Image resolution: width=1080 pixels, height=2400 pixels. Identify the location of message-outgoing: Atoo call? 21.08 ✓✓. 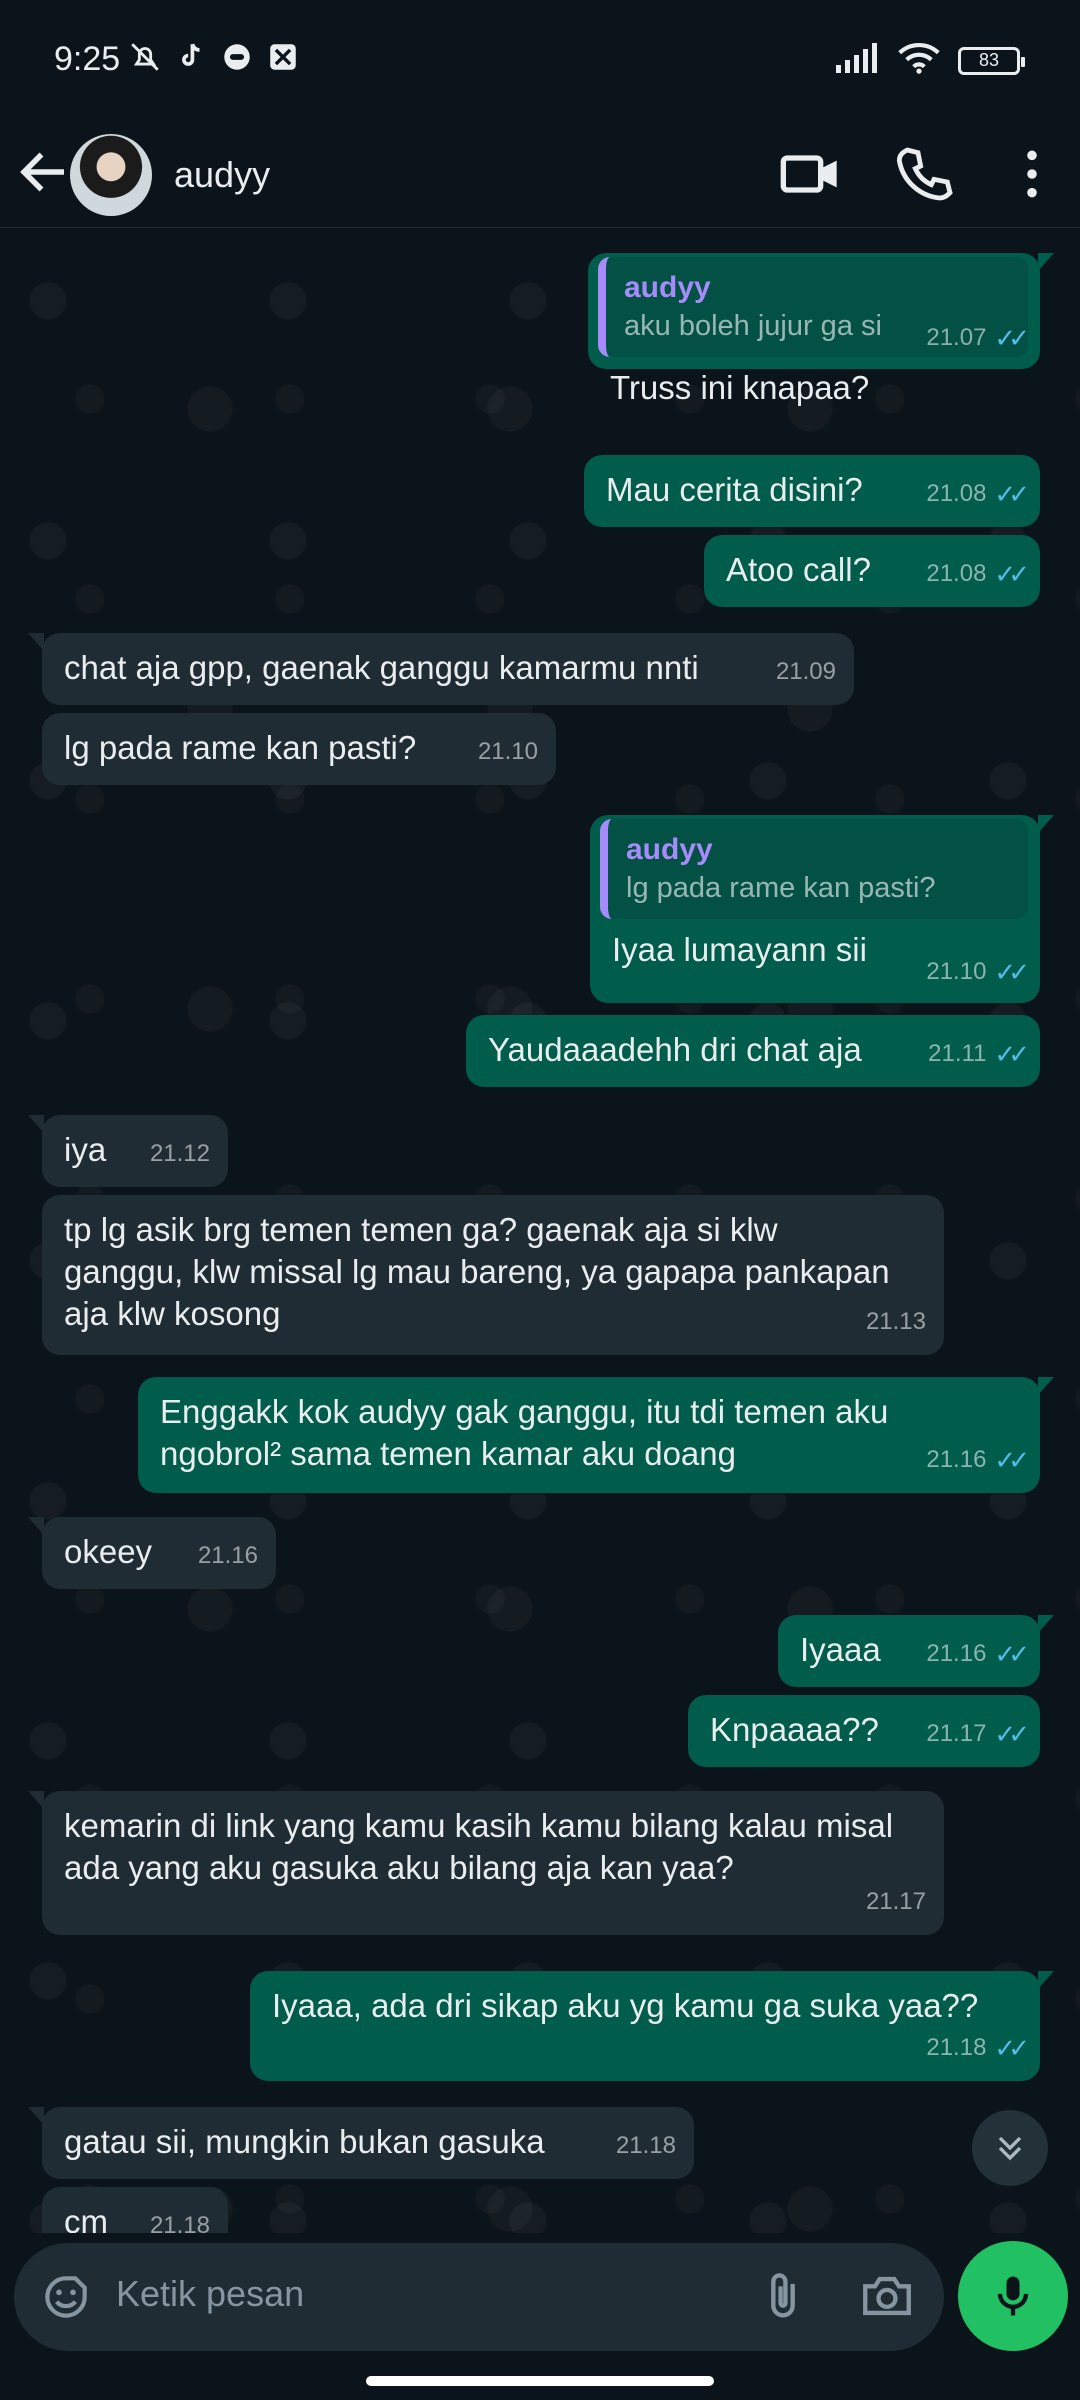
(872, 571).